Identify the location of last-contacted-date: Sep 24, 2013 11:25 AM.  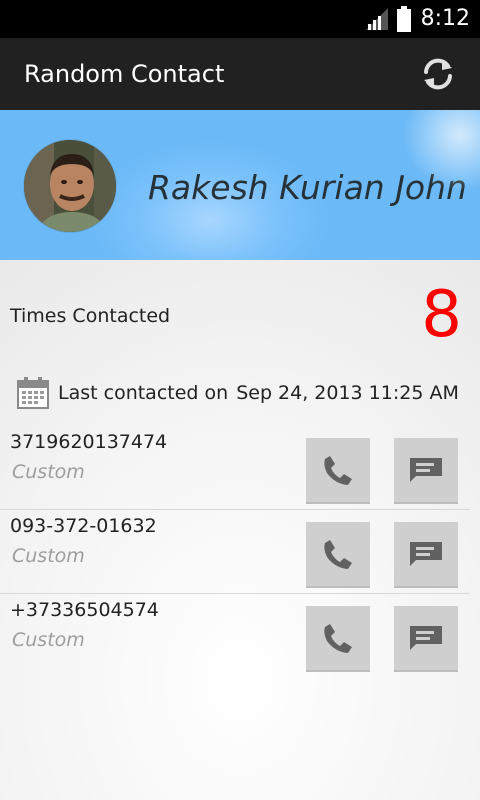
(347, 393).